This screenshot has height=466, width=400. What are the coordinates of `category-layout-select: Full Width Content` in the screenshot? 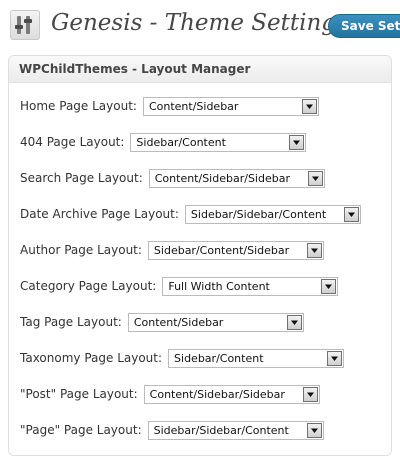 It's located at (250, 286).